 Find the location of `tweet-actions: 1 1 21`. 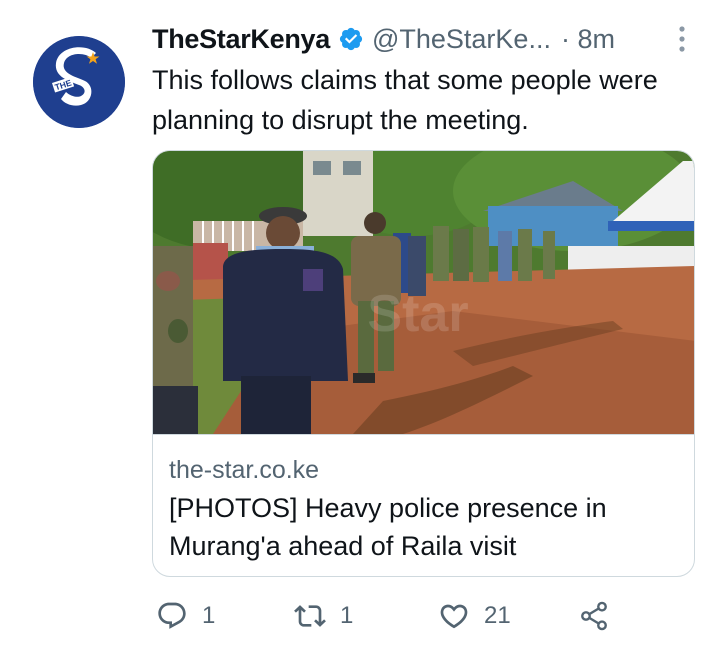

tweet-actions: 1 1 21 is located at coordinates (387, 616).